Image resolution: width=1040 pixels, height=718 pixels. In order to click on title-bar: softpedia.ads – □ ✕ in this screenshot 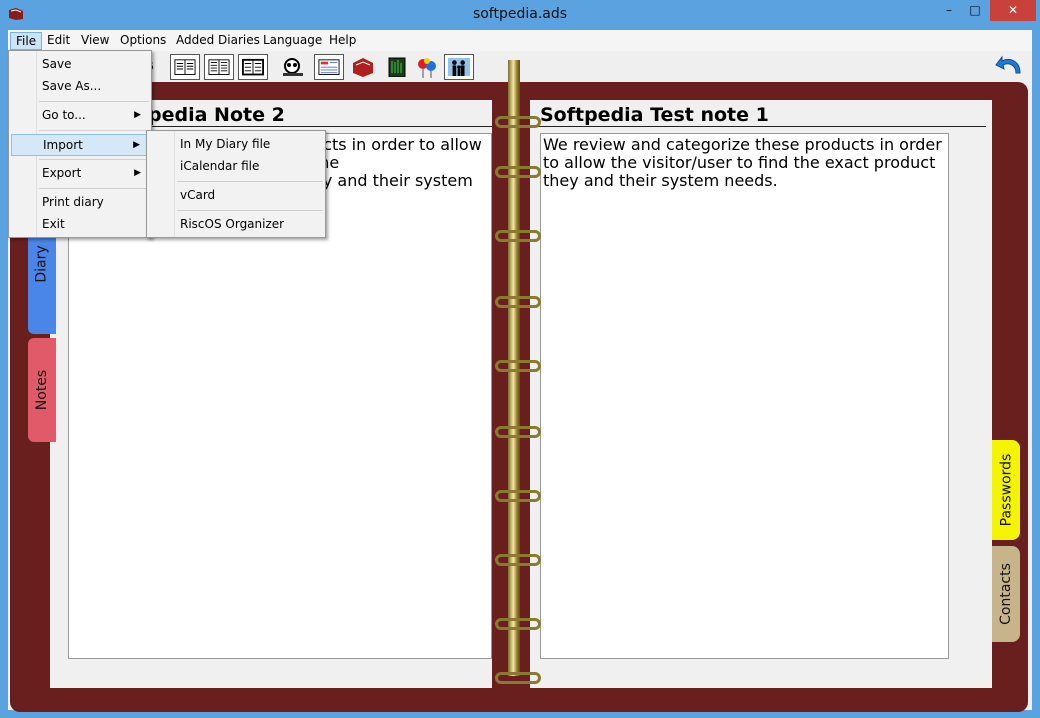, I will do `click(520, 15)`.